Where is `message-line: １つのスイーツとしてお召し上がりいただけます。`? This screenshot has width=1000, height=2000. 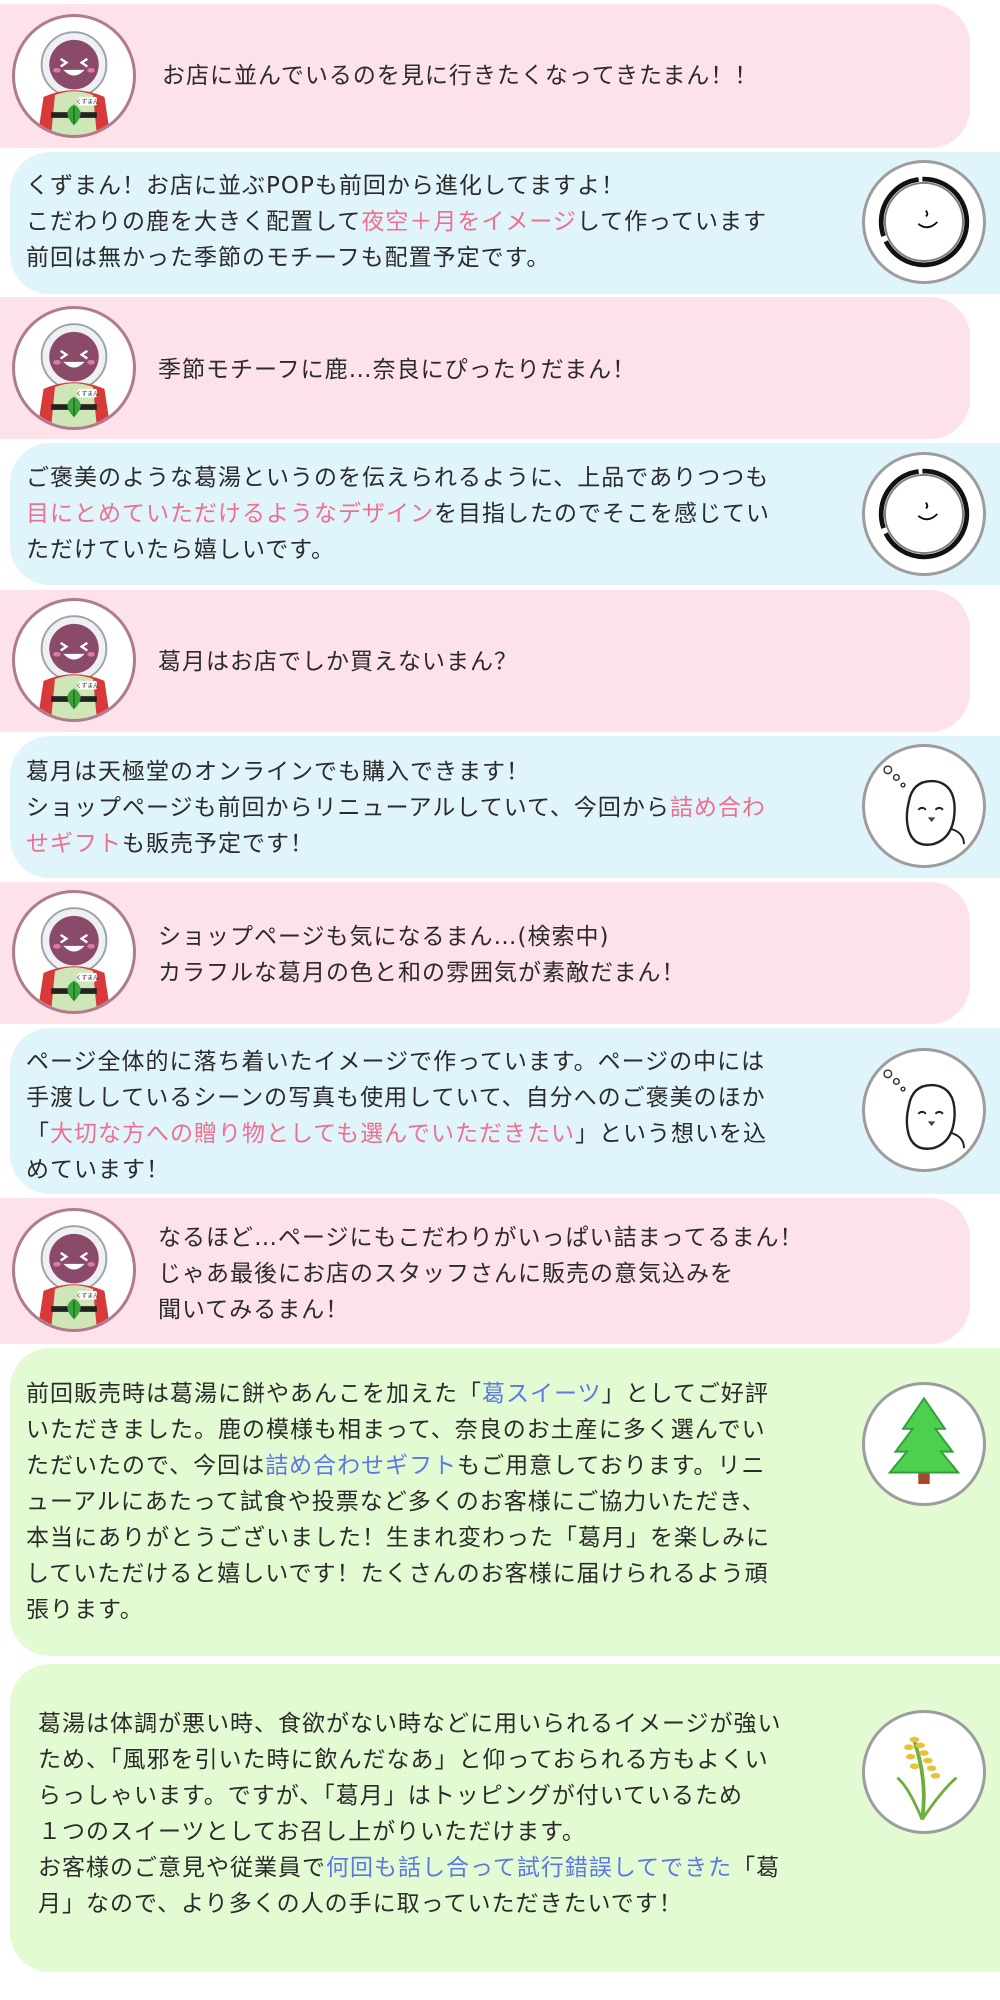 message-line: １つのスイーツとしてお召し上がりいただけます。 is located at coordinates (410, 1832).